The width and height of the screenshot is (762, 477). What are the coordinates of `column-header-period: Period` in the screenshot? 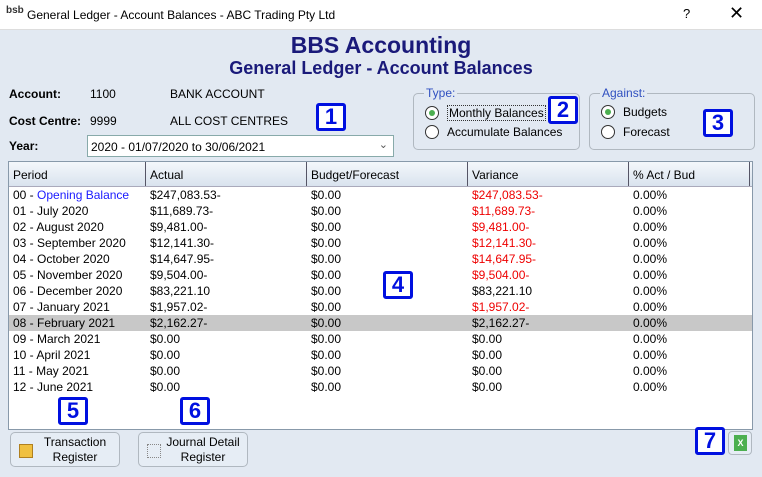 It's located at (77, 174).